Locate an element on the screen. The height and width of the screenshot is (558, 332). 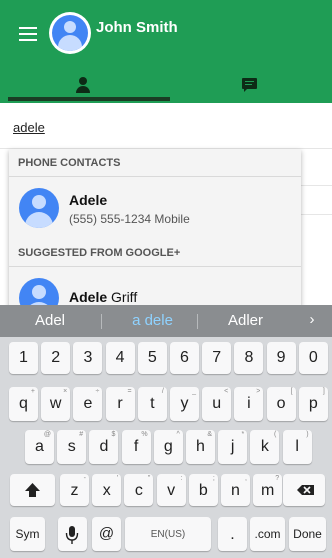
key-label: 0 is located at coordinates (313, 357).